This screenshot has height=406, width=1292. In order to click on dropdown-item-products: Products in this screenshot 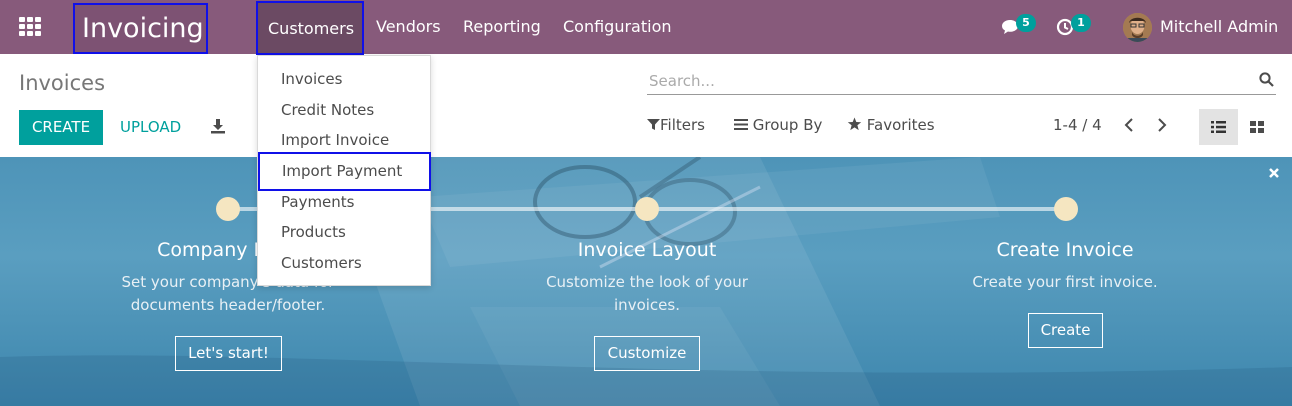, I will do `click(344, 232)`.